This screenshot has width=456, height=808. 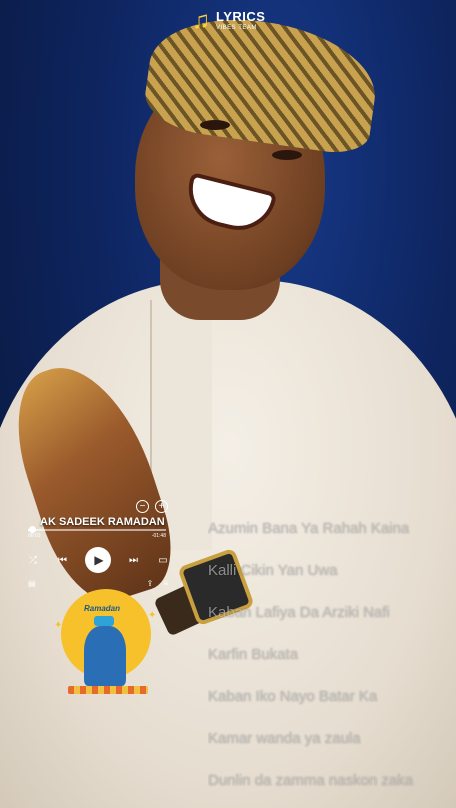 I want to click on logo-line1: LYRICS, so click(x=241, y=16).